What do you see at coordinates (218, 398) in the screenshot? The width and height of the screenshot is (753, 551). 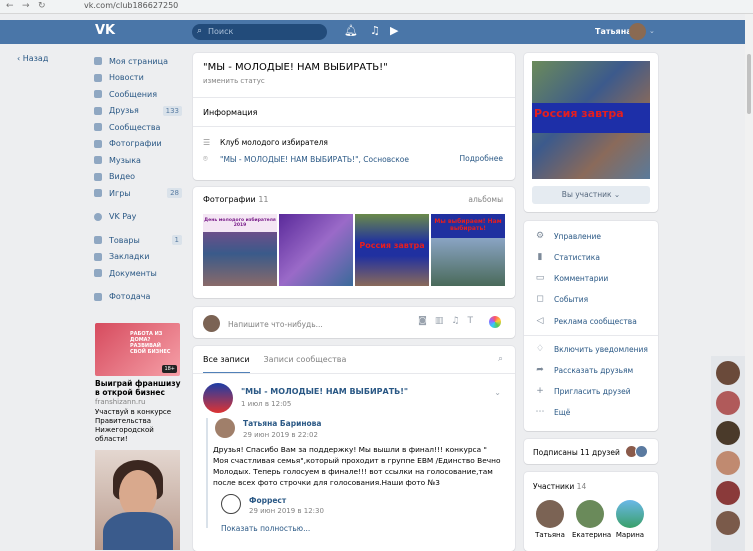 I see `post-author-avatar` at bounding box center [218, 398].